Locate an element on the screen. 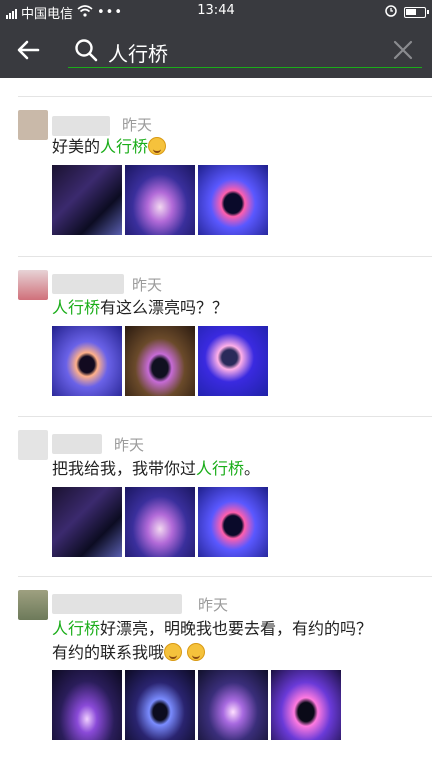 This screenshot has height=768, width=432. alarm-icon is located at coordinates (391, 12).